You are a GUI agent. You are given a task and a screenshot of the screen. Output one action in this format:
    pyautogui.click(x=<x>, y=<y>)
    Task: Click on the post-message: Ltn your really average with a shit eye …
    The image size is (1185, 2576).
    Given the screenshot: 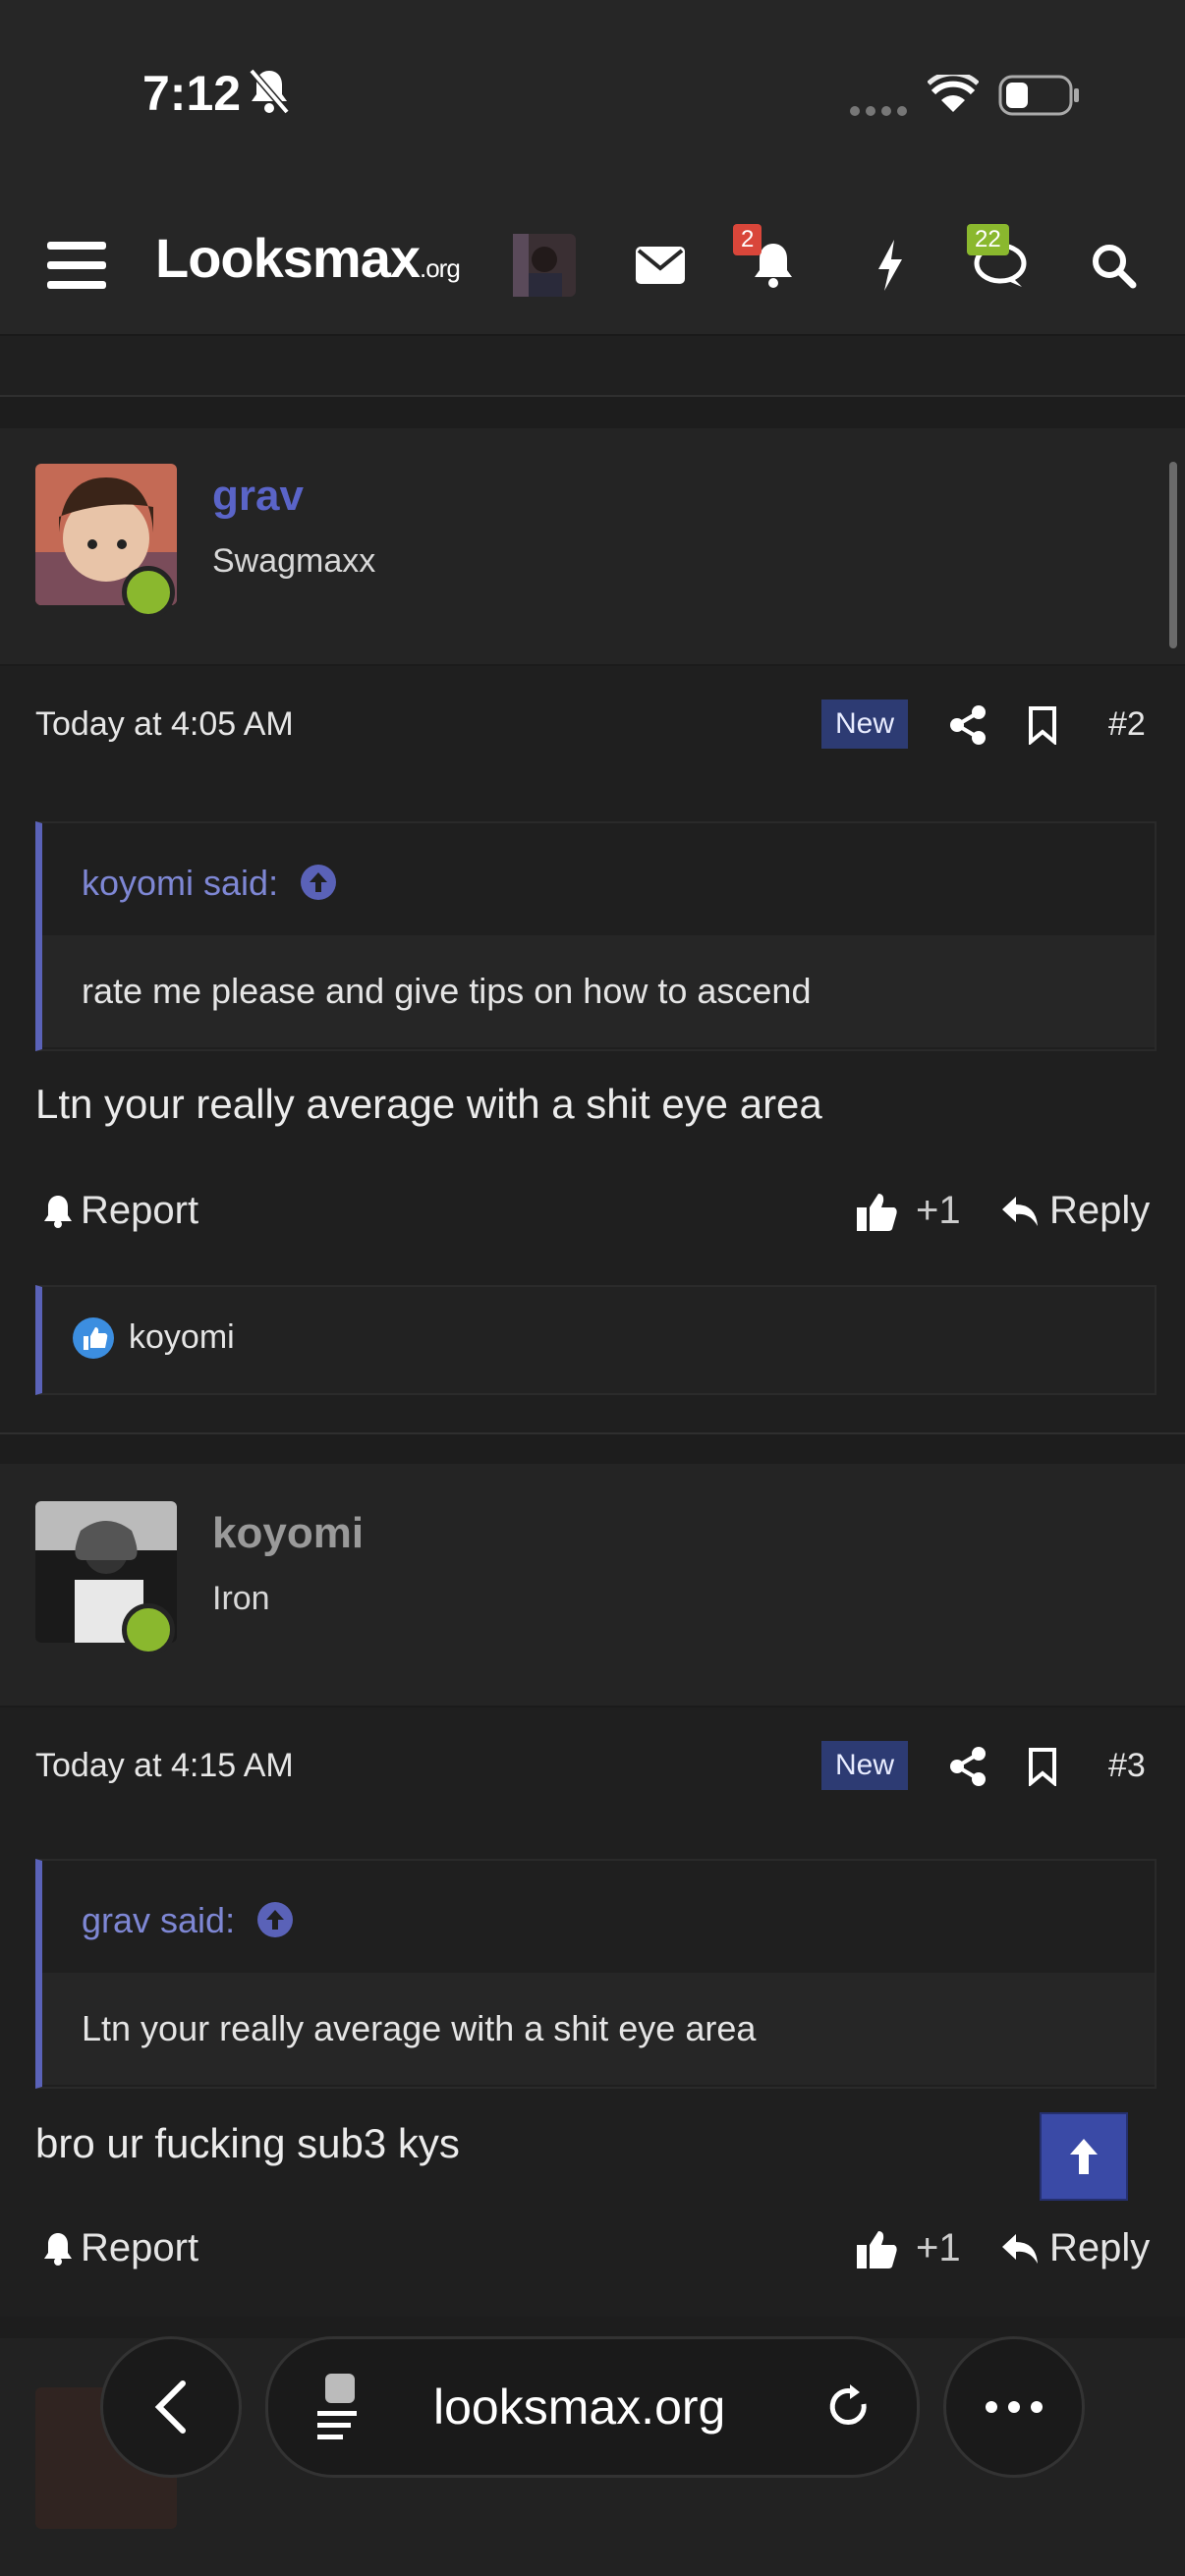 What is the action you would take?
    pyautogui.click(x=429, y=1104)
    